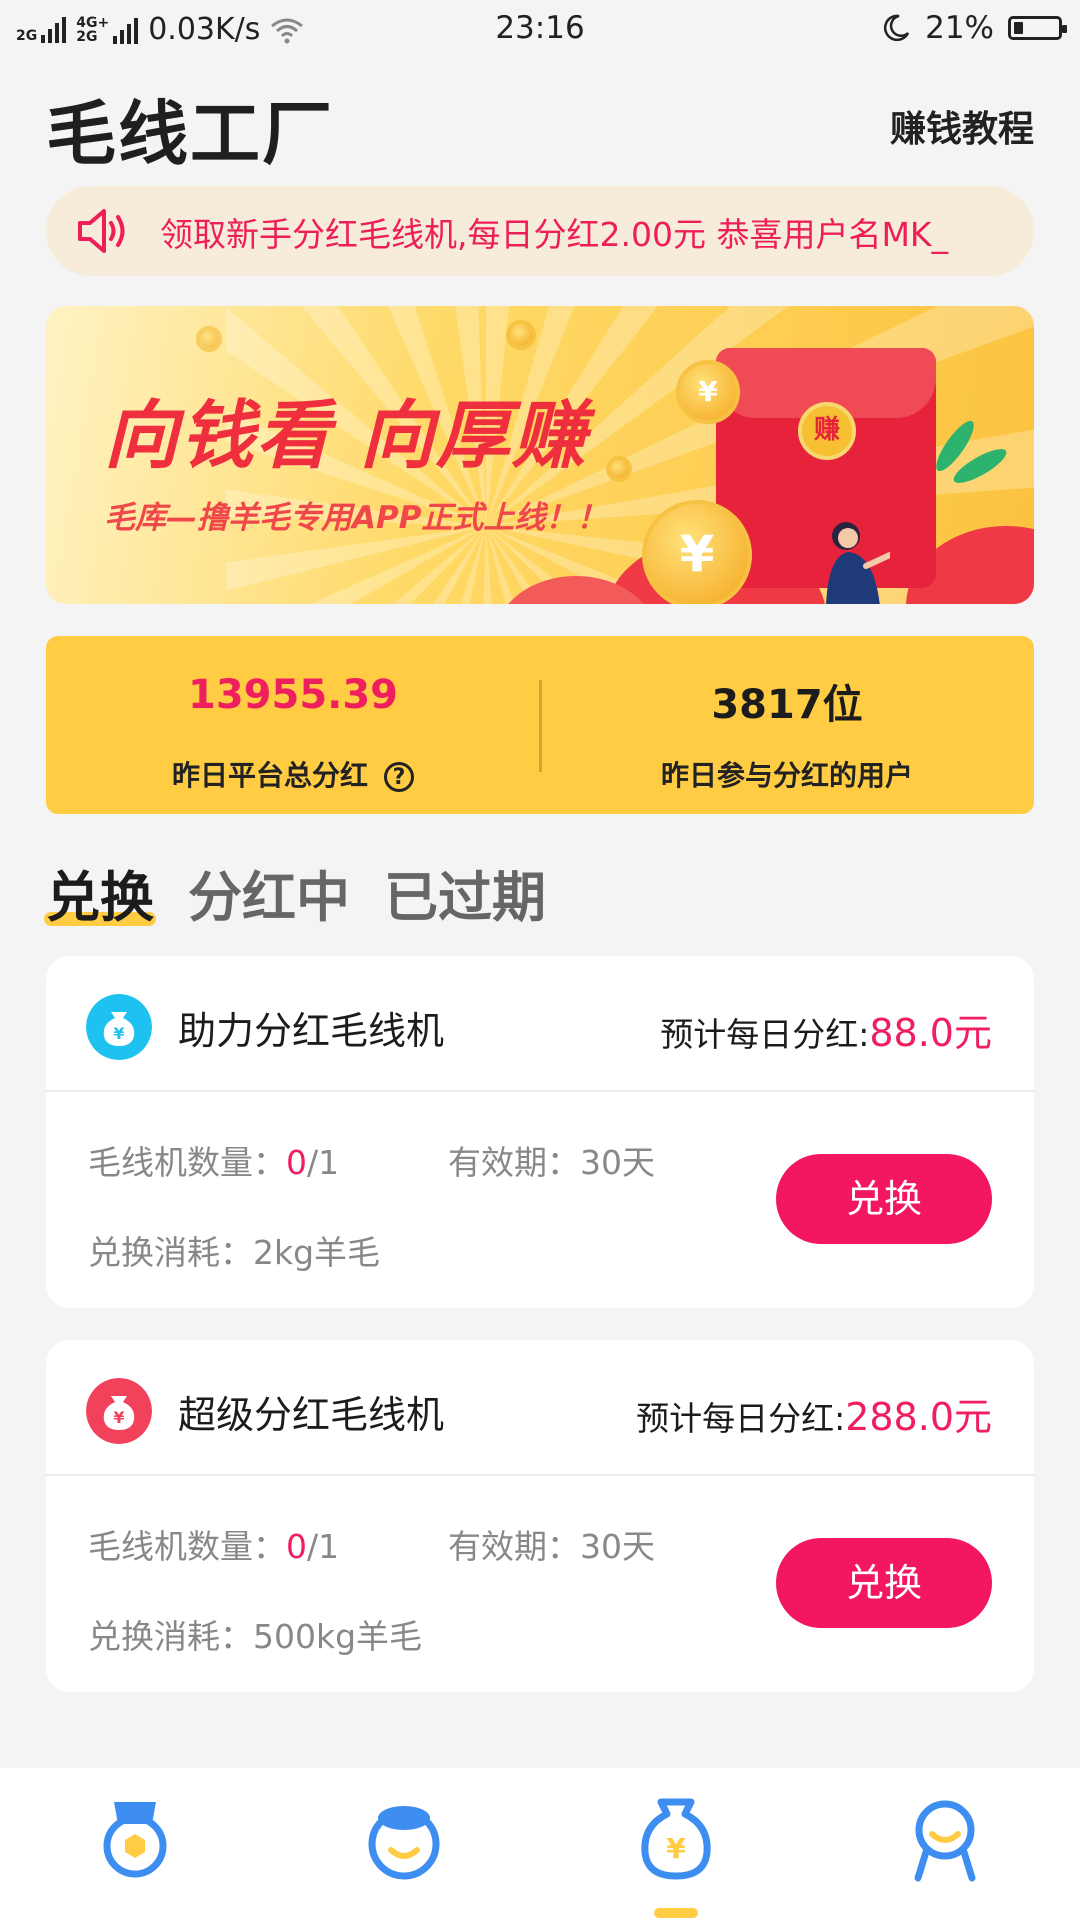 The height and width of the screenshot is (1920, 1080). Describe the element at coordinates (293, 695) in the screenshot. I see `total-dividend-value: 13955.39` at that location.